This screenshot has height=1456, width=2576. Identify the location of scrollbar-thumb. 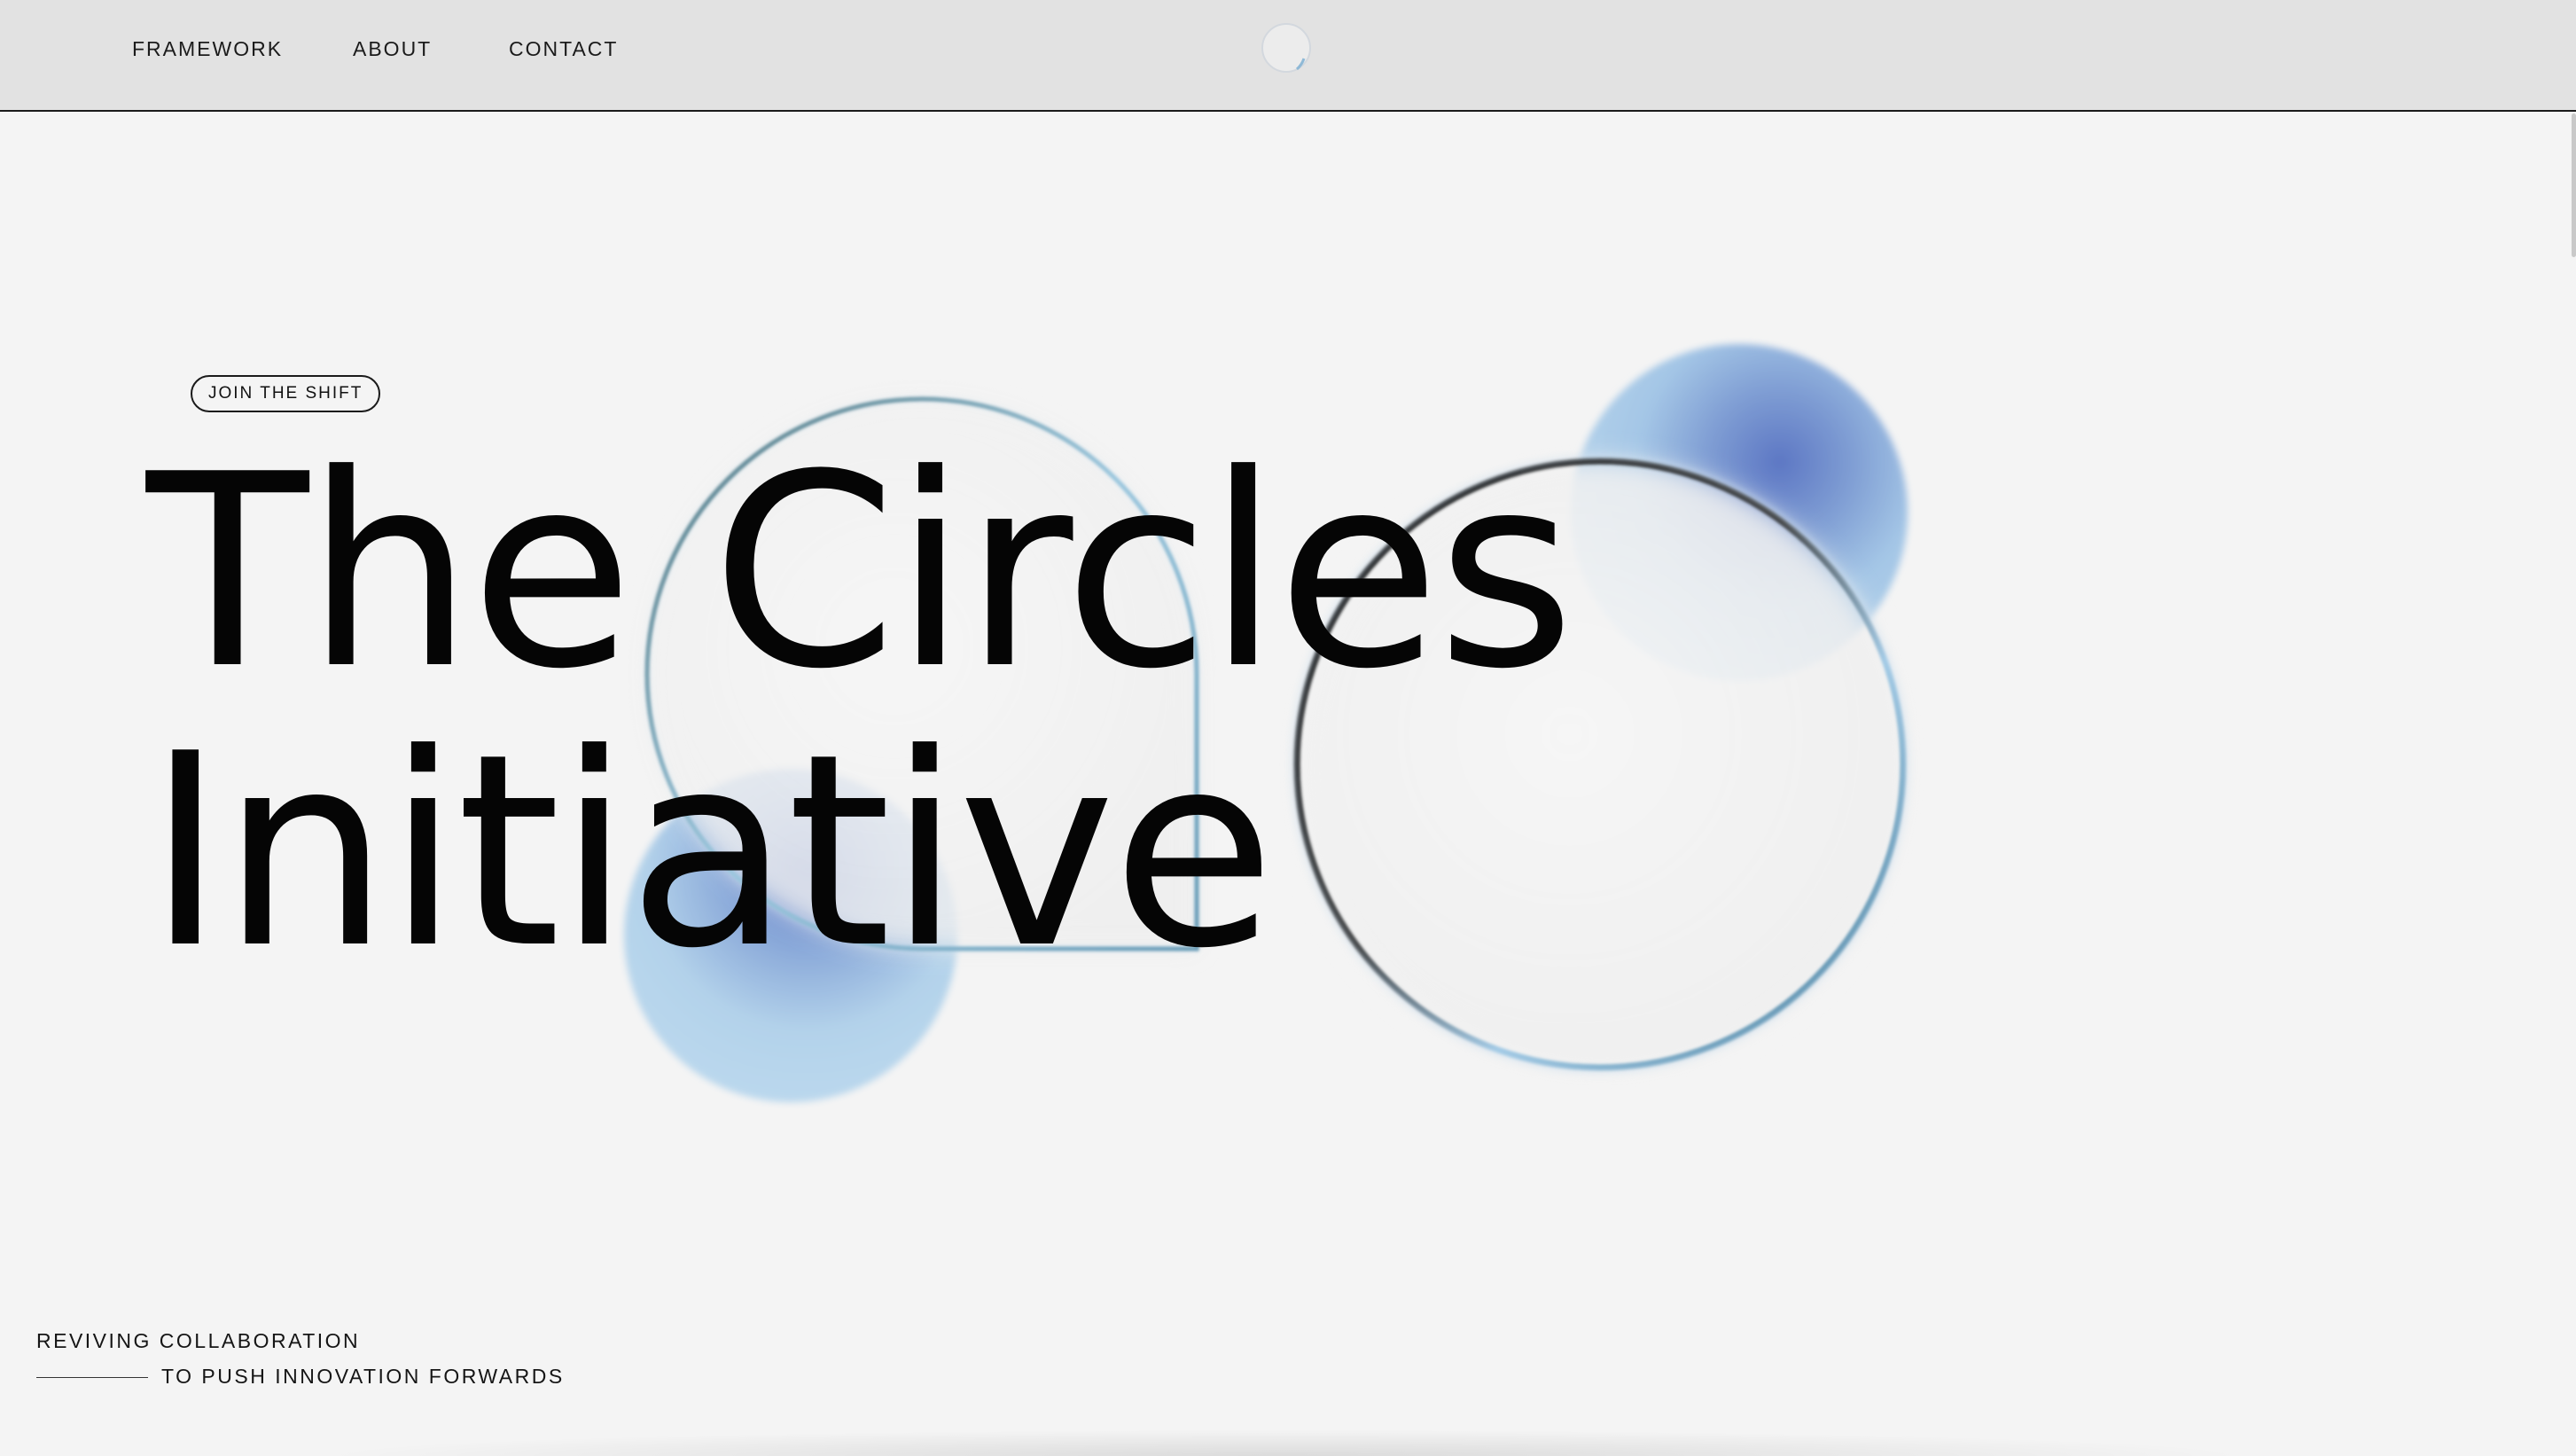
(2574, 185).